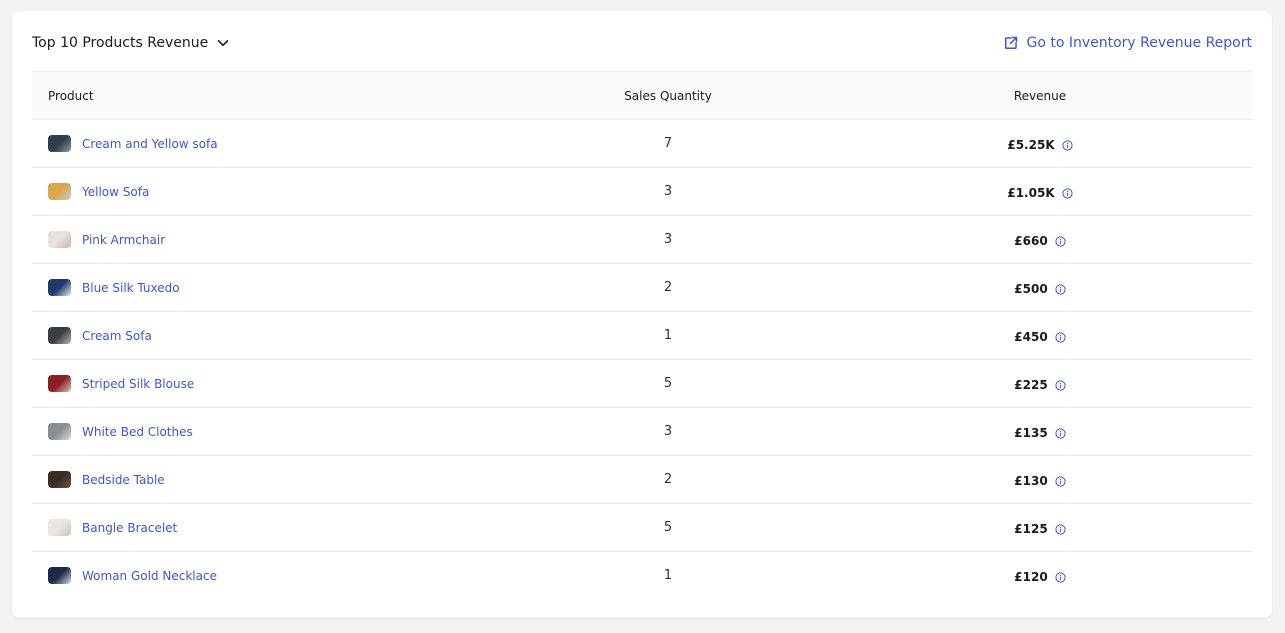 Image resolution: width=1285 pixels, height=633 pixels. What do you see at coordinates (1031, 241) in the screenshot?
I see `revenue-value: £660` at bounding box center [1031, 241].